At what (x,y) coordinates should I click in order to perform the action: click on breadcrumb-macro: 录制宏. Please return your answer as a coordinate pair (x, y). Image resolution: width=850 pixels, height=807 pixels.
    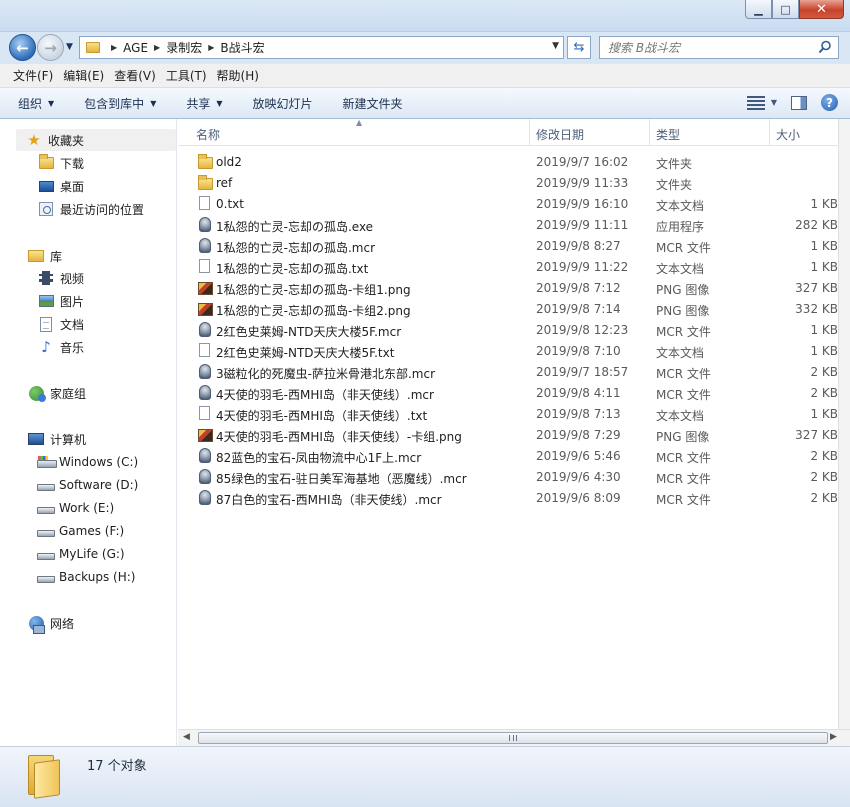
    Looking at the image, I should click on (184, 47).